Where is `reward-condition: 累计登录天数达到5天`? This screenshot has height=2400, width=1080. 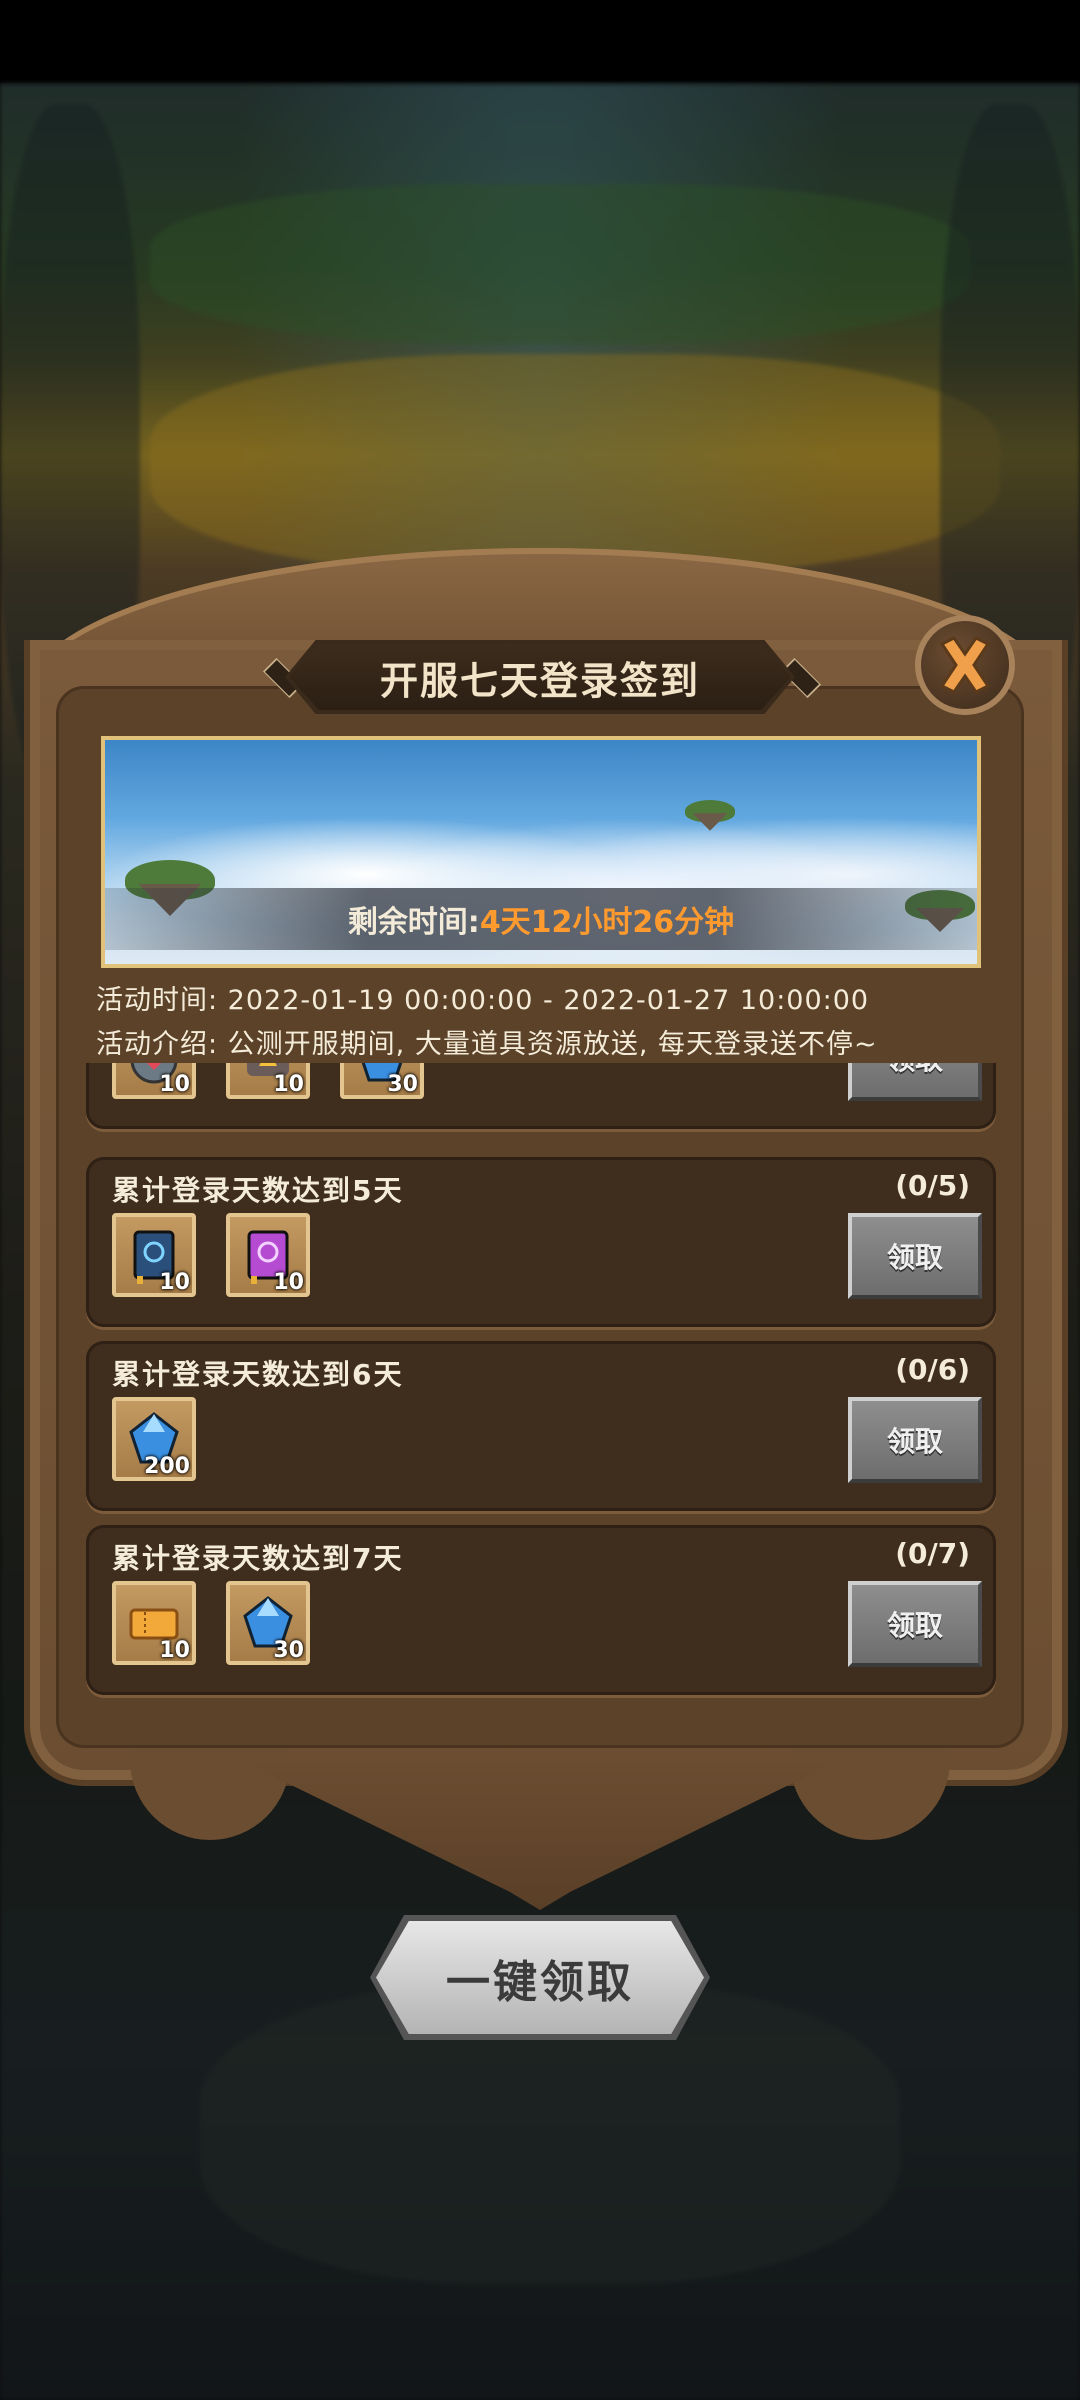
reward-condition: 累计登录天数达到5天 is located at coordinates (258, 1190).